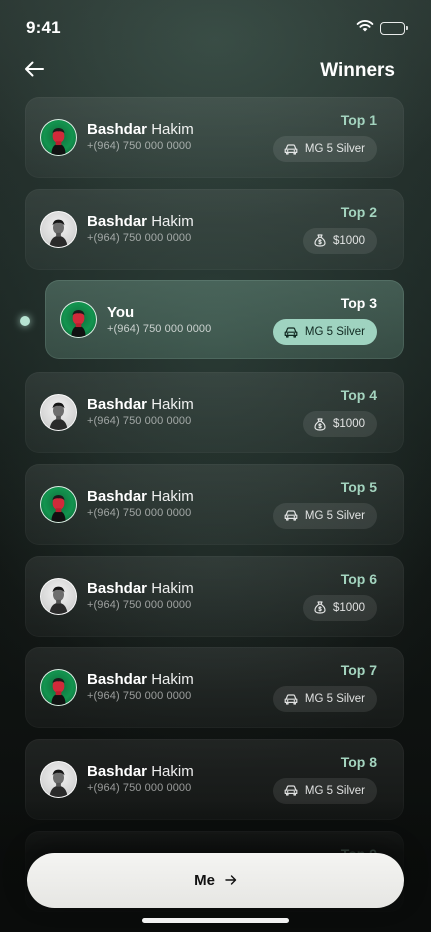 The width and height of the screenshot is (431, 932). I want to click on winner-rank: Top 8, so click(358, 761).